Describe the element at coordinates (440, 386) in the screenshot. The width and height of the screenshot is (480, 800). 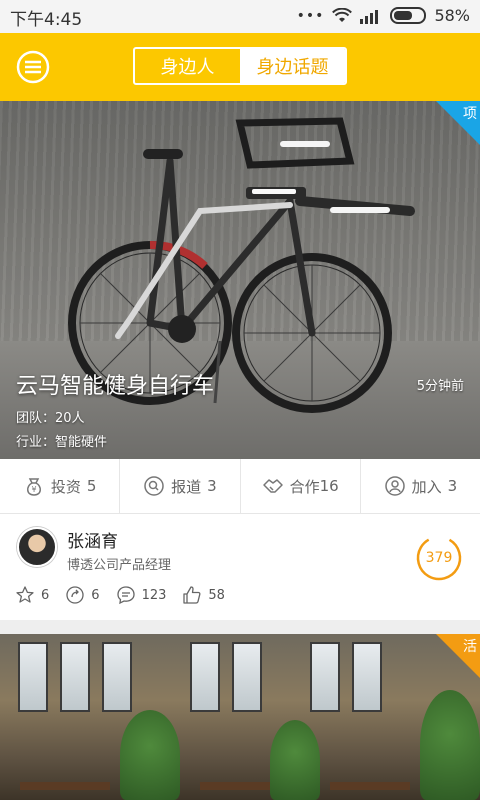
I see `post-time: 5分钟前` at that location.